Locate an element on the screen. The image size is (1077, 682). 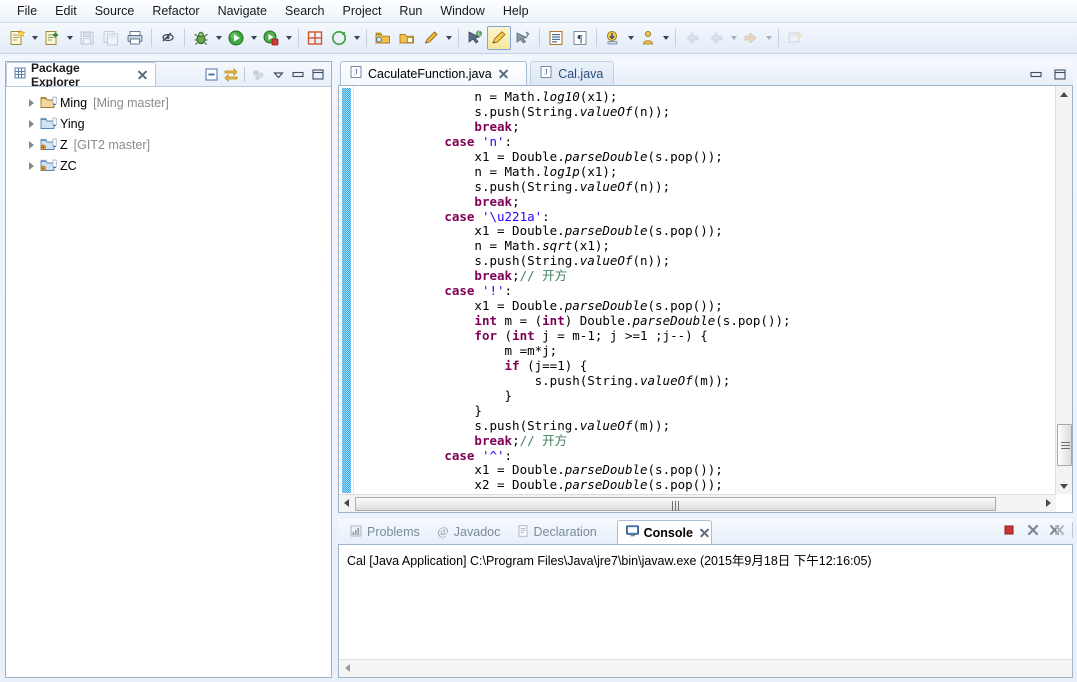
code-token: : is located at coordinates (546, 216).